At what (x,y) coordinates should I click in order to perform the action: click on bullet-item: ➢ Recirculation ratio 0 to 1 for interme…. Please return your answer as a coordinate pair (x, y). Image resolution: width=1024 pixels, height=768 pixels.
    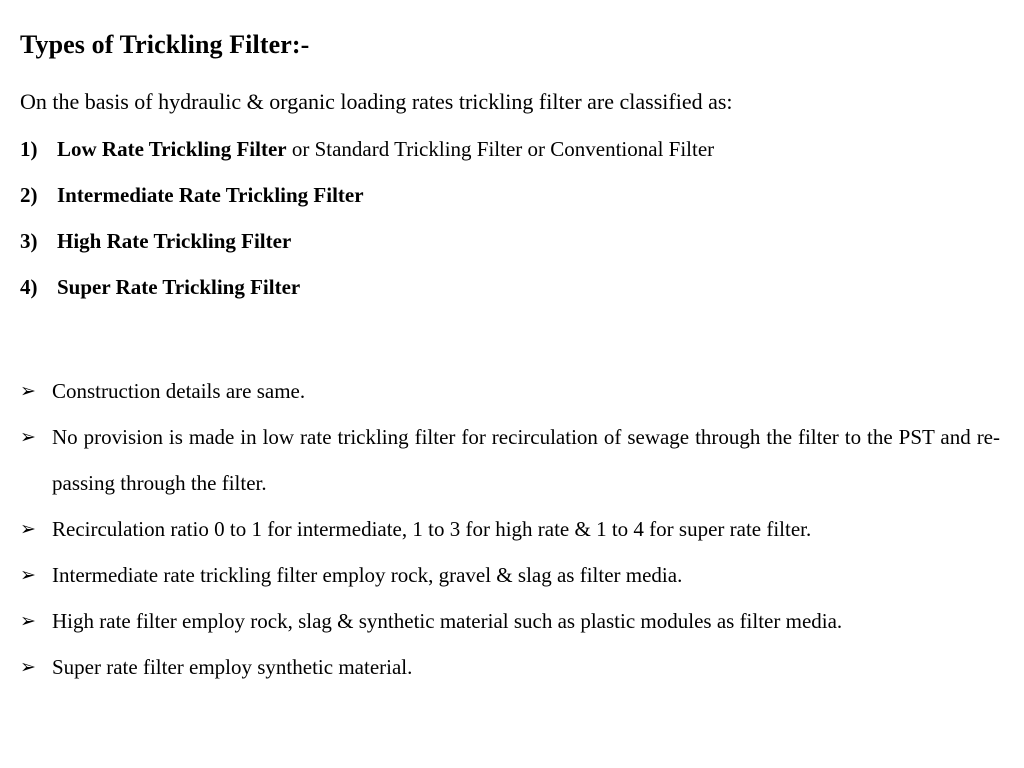
    Looking at the image, I should click on (510, 529).